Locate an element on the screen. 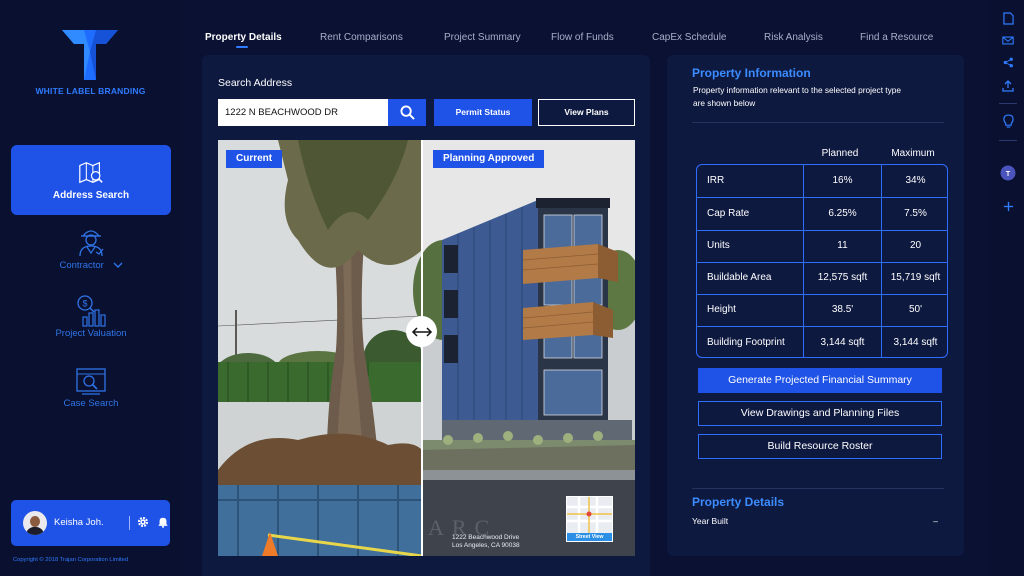 The width and height of the screenshot is (1024, 576). metric-planned: 38.5' is located at coordinates (842, 310).